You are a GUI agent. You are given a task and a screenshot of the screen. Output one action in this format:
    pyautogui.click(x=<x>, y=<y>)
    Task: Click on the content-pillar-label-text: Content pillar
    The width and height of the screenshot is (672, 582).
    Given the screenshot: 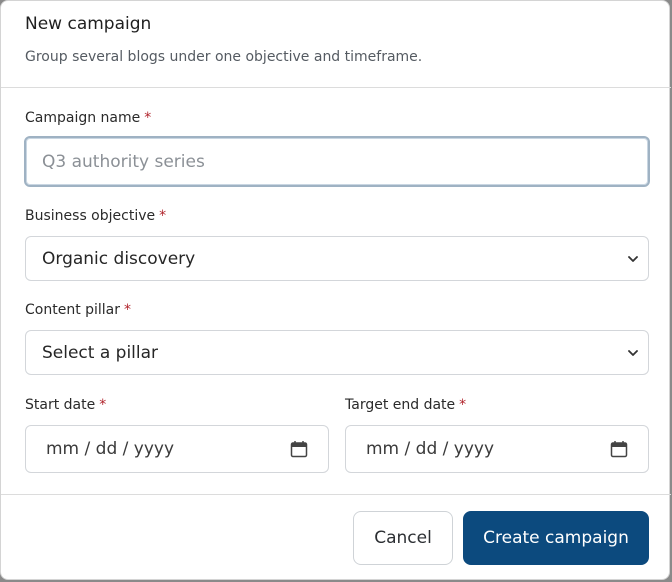 What is the action you would take?
    pyautogui.click(x=73, y=310)
    